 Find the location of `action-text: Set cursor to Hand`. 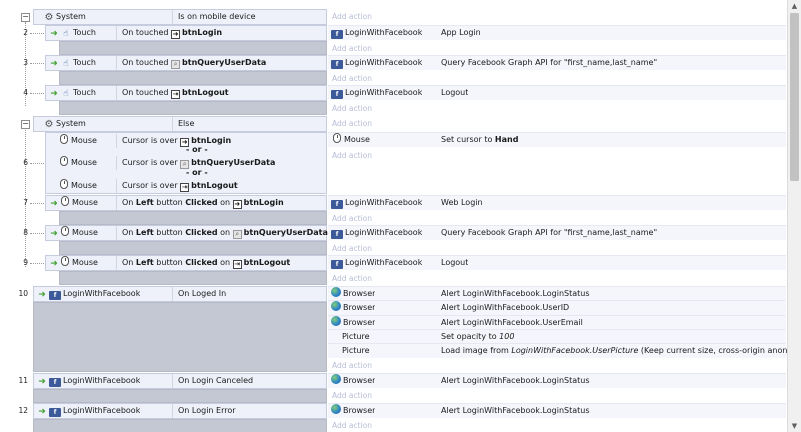

action-text: Set cursor to Hand is located at coordinates (480, 139).